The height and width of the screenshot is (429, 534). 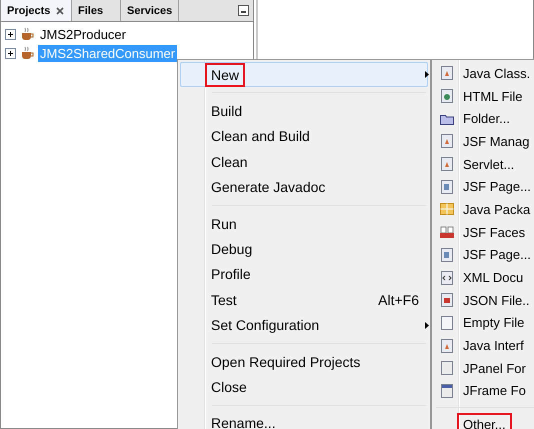 What do you see at coordinates (304, 387) in the screenshot?
I see `menu-item: Close` at bounding box center [304, 387].